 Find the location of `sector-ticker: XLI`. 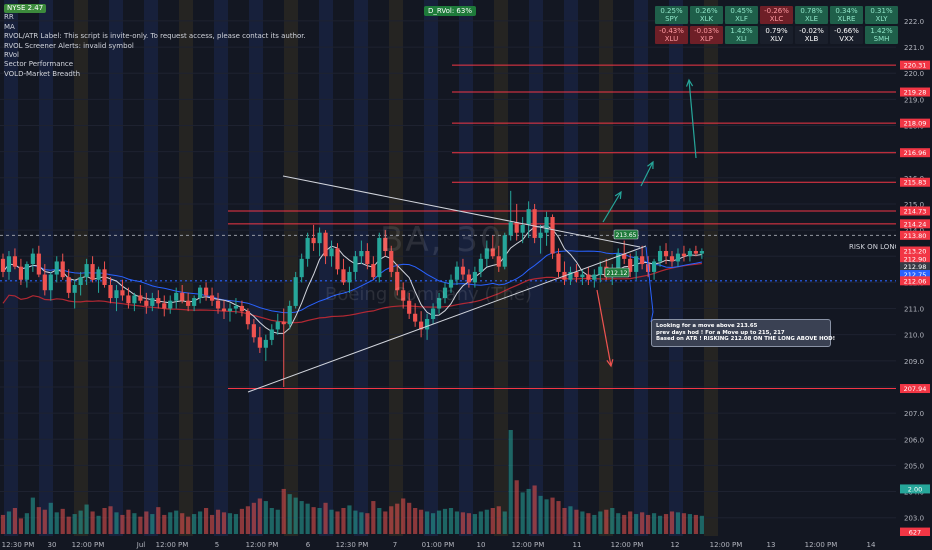

sector-ticker: XLI is located at coordinates (741, 39).